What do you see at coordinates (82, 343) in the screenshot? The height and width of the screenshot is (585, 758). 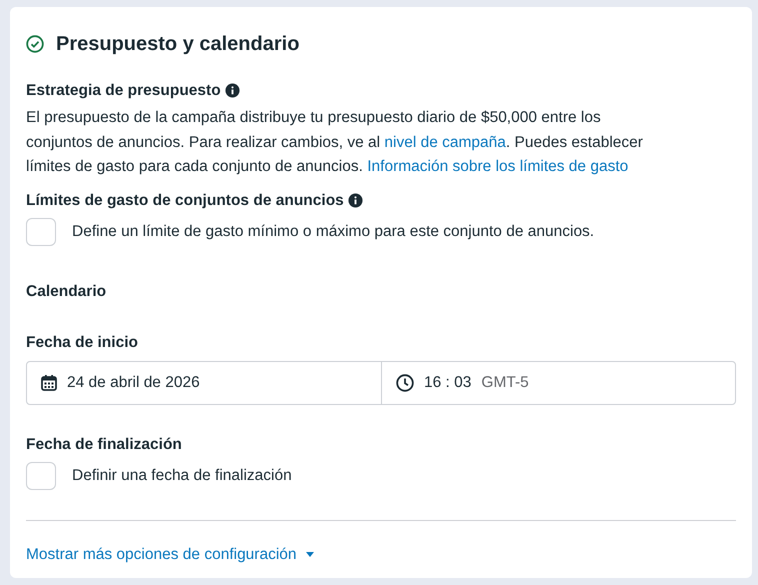 I see `field-label: Fecha de inicio` at bounding box center [82, 343].